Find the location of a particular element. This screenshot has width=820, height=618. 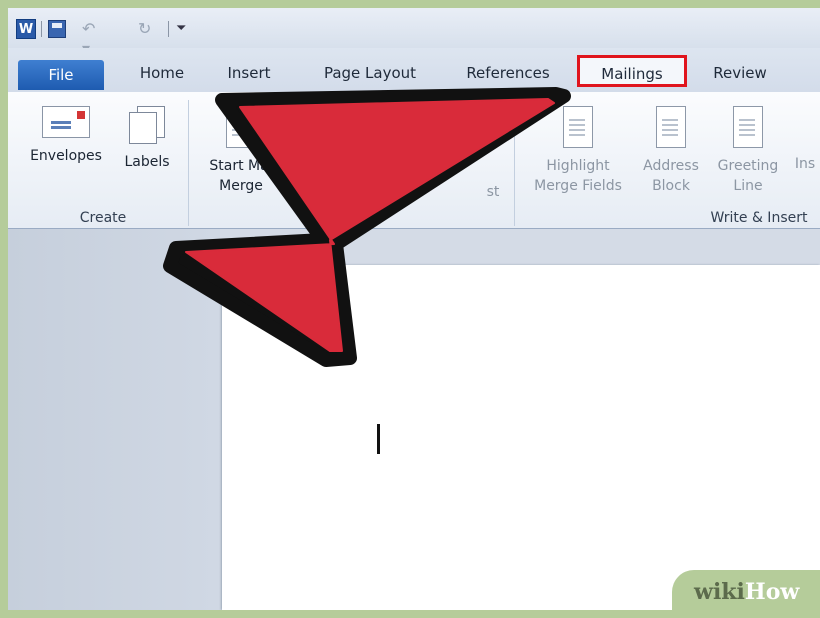

labels-icon is located at coordinates (147, 125).